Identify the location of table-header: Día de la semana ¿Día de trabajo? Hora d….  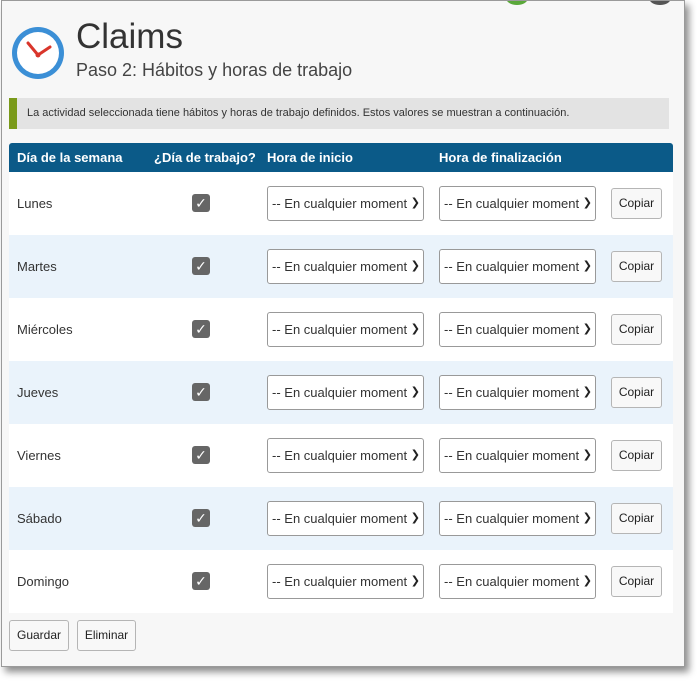
(341, 157).